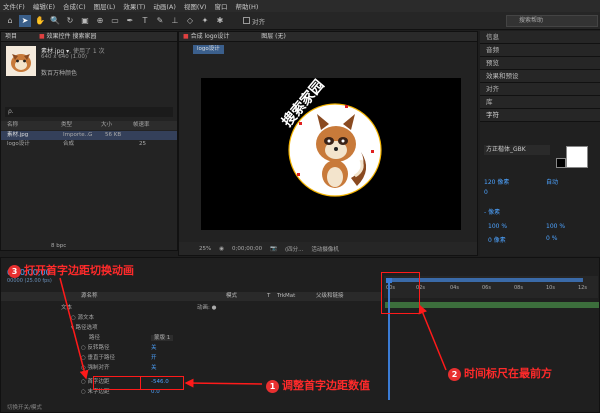 The image size is (600, 413). Describe the element at coordinates (508, 373) in the screenshot. I see `annotation-2-text: 时间标尺在最前方` at that location.